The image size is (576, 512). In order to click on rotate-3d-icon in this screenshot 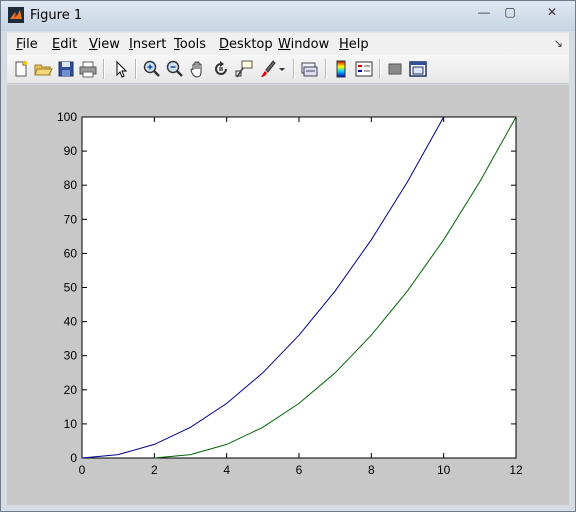, I will do `click(221, 69)`.